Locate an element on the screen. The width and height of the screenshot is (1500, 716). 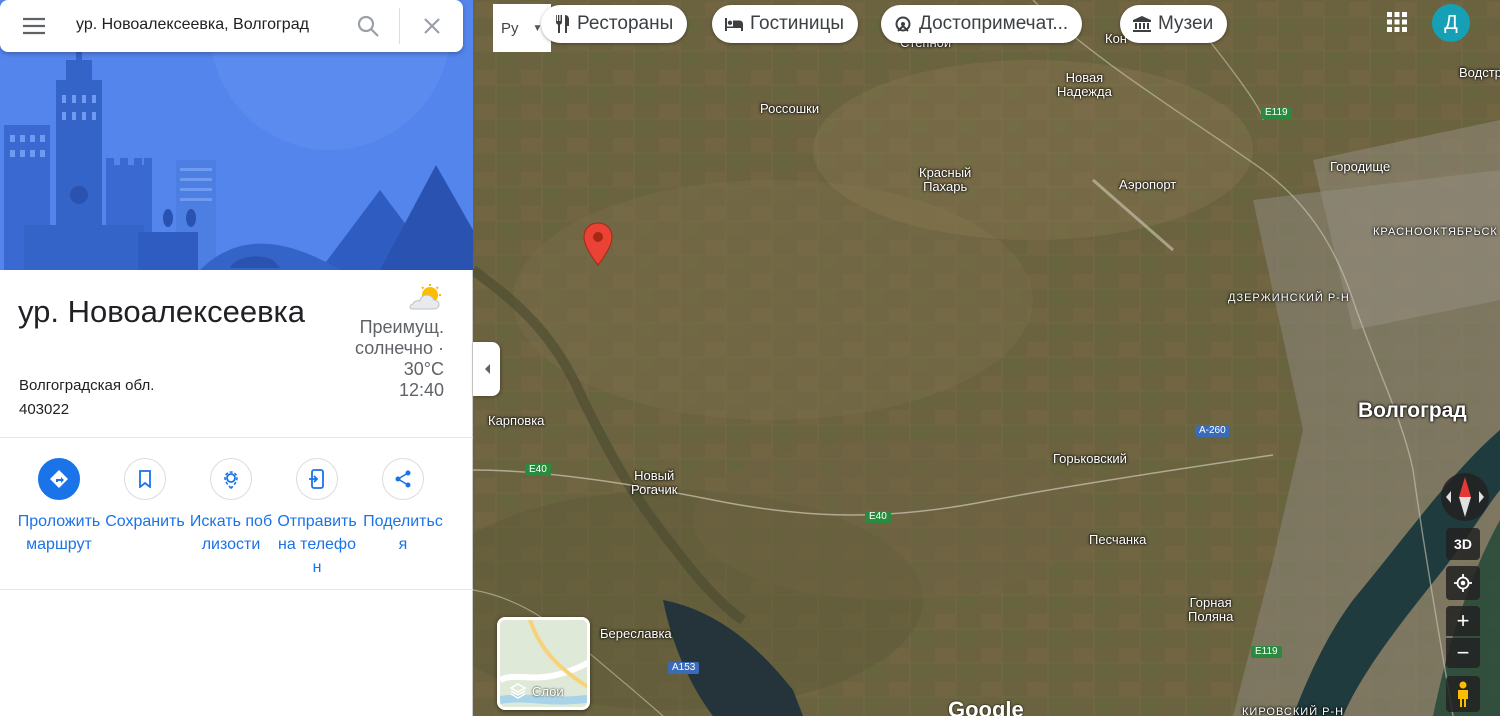
compass-control is located at coordinates (1465, 497).